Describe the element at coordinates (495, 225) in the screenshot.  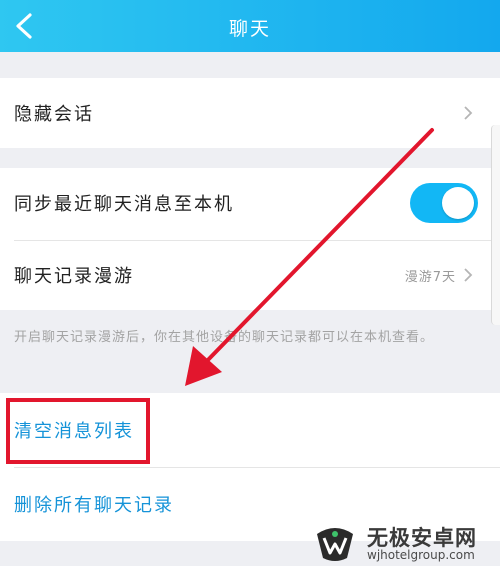
I see `scrollbar` at that location.